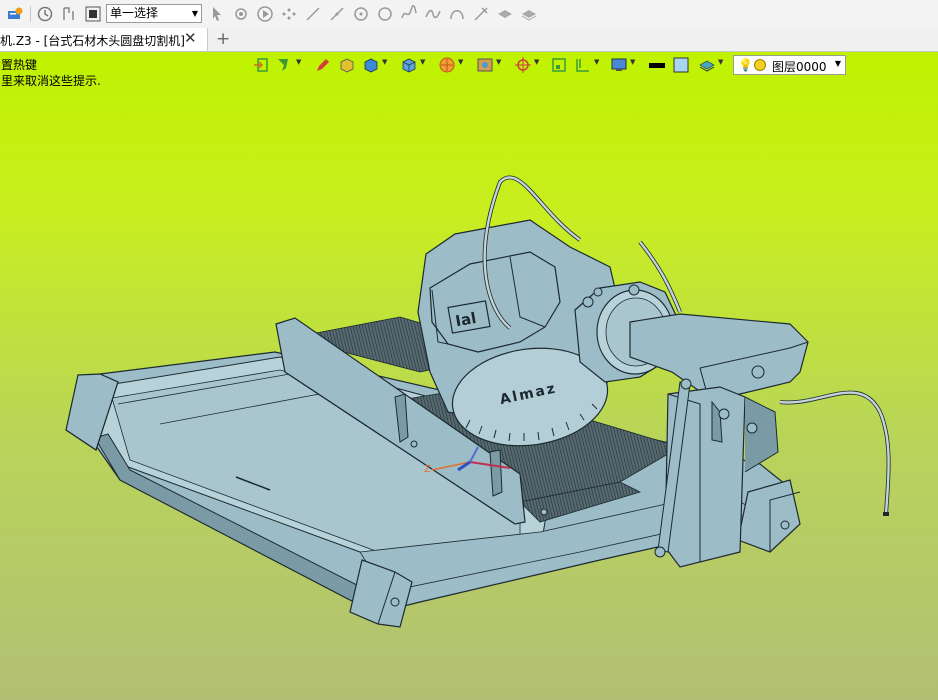 Image resolution: width=938 pixels, height=700 pixels. I want to click on snap-icon, so click(241, 14).